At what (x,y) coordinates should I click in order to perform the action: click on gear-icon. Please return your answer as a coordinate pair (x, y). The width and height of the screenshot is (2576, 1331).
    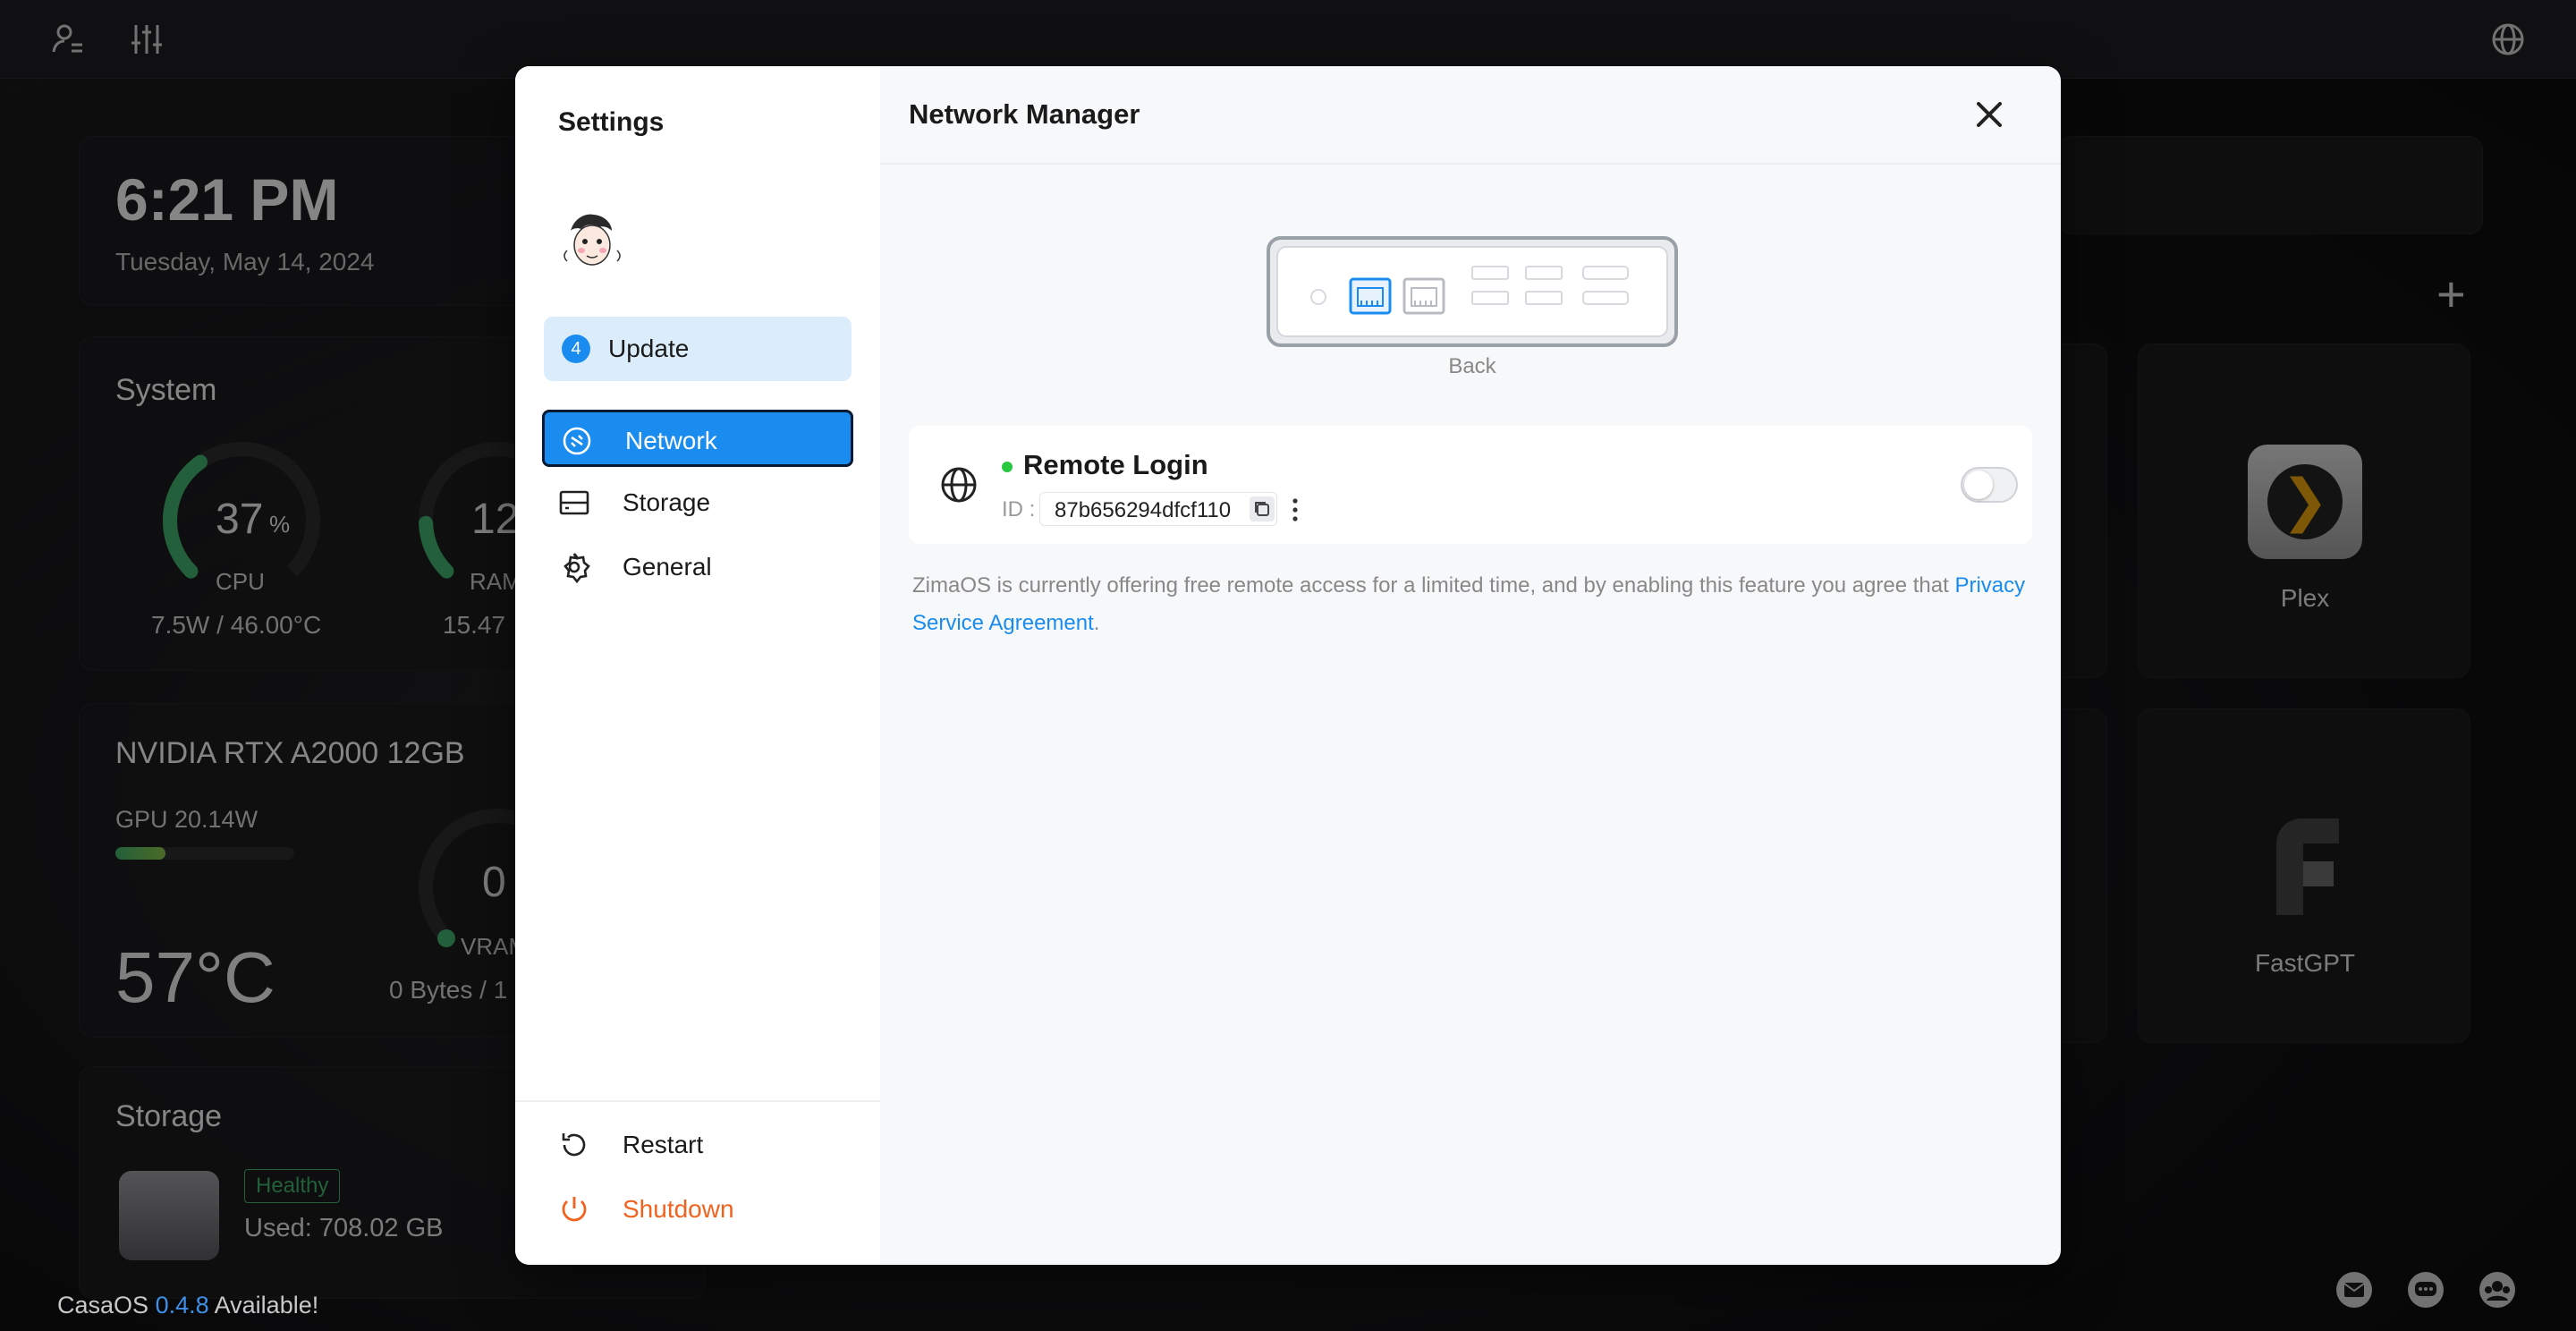
    Looking at the image, I should click on (574, 568).